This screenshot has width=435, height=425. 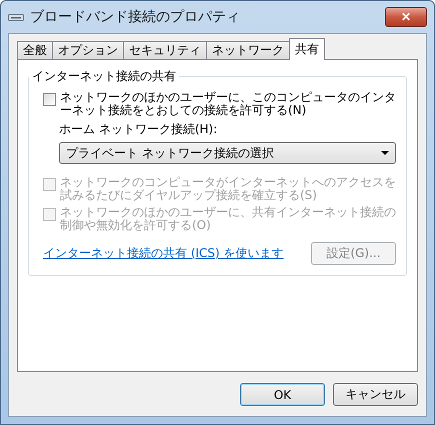 What do you see at coordinates (228, 219) in the screenshot?
I see `checkbox-label: ネットワークのほかのユーザーに、共有インターネット接続の制御や無効化を許可する(O)` at bounding box center [228, 219].